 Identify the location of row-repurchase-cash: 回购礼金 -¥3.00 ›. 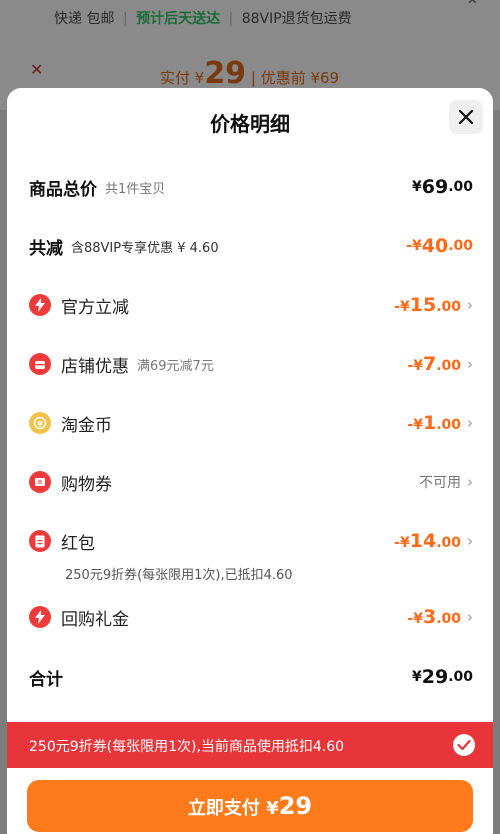
(251, 617).